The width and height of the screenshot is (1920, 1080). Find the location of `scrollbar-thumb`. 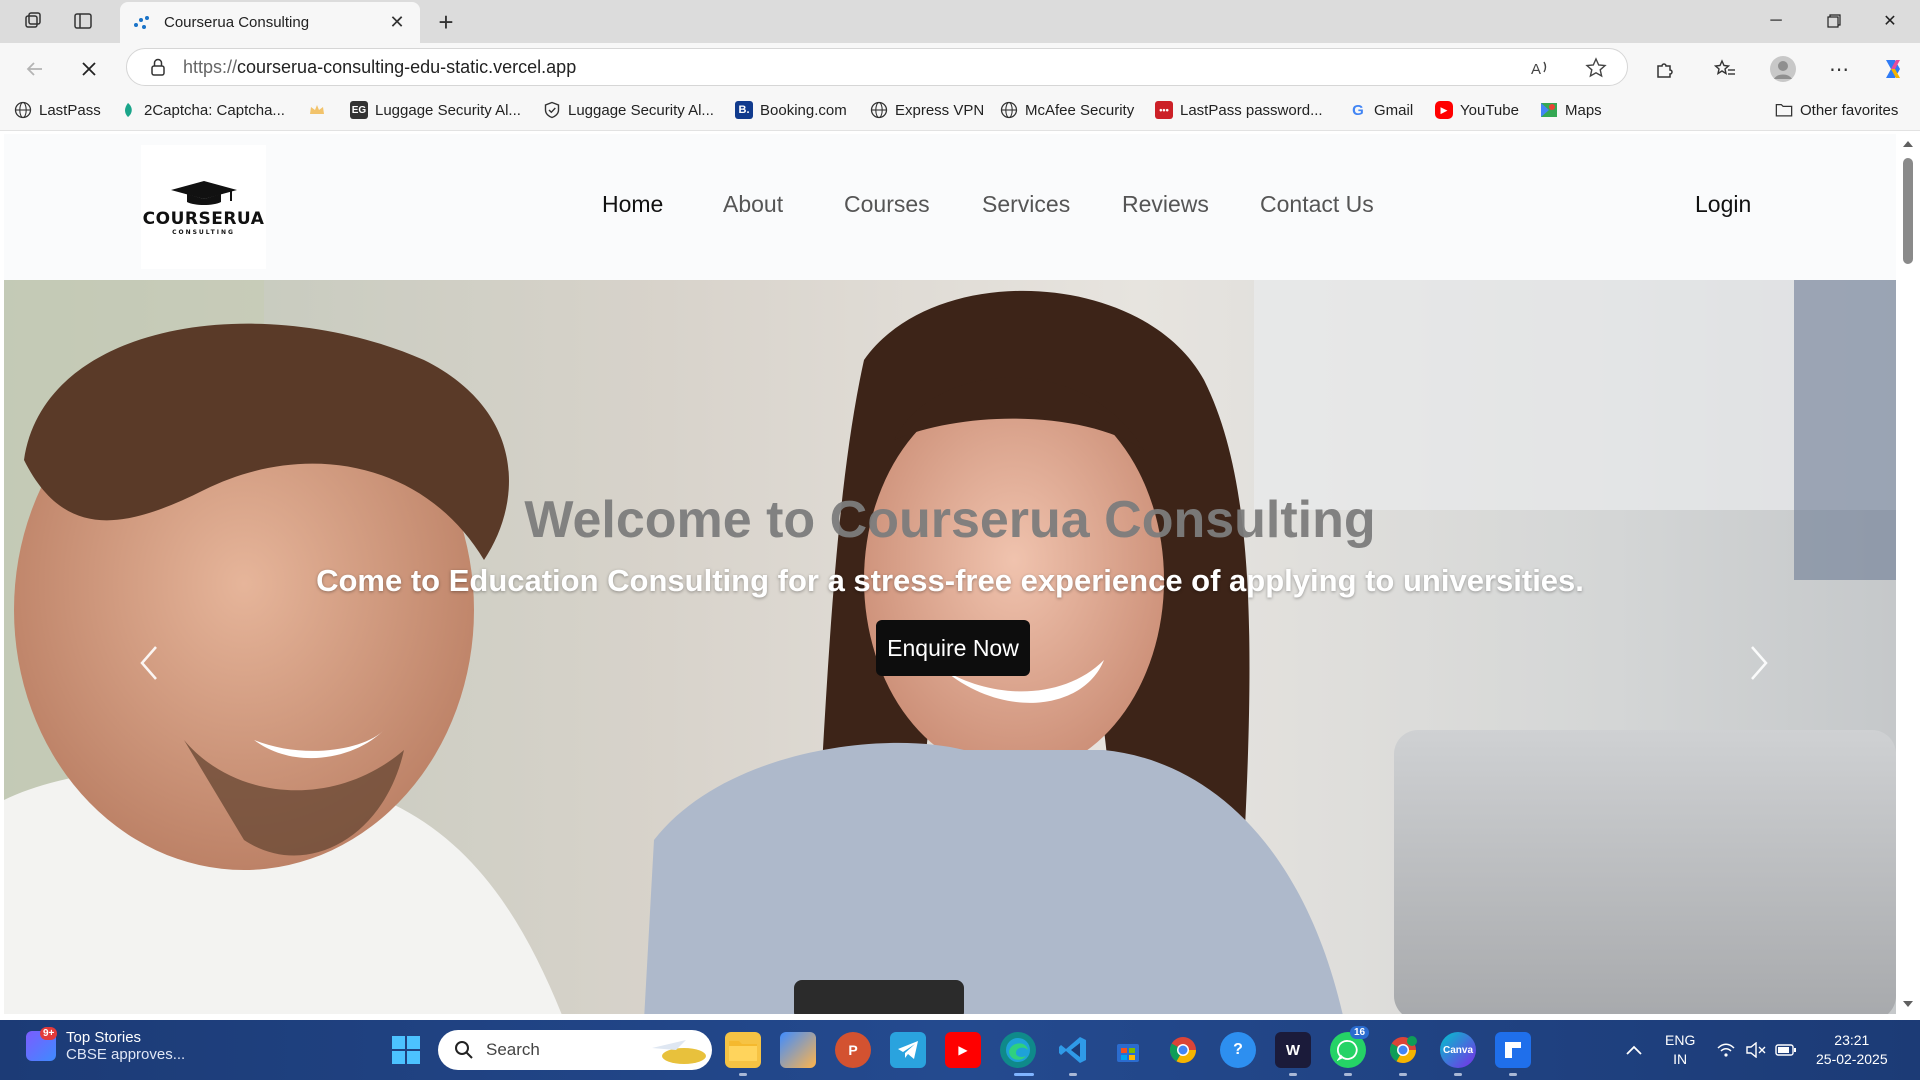

scrollbar-thumb is located at coordinates (1908, 211).